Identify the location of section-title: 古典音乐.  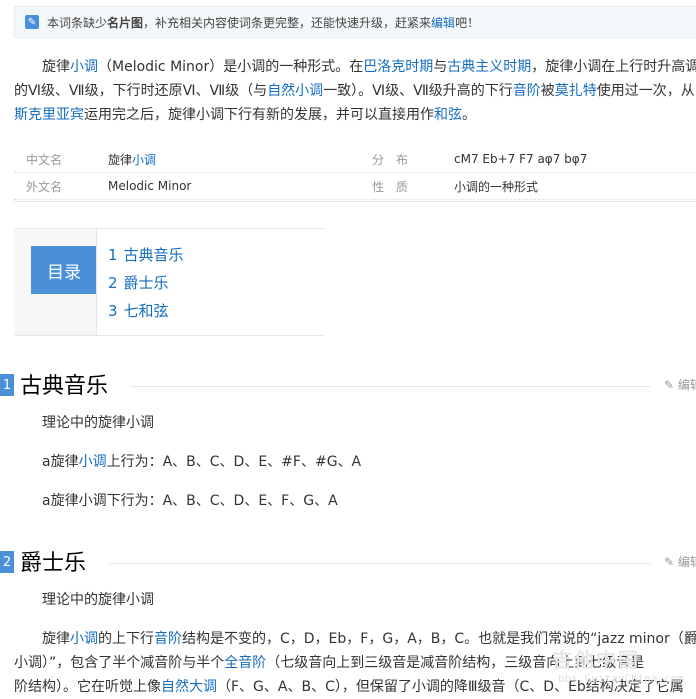
(64, 386).